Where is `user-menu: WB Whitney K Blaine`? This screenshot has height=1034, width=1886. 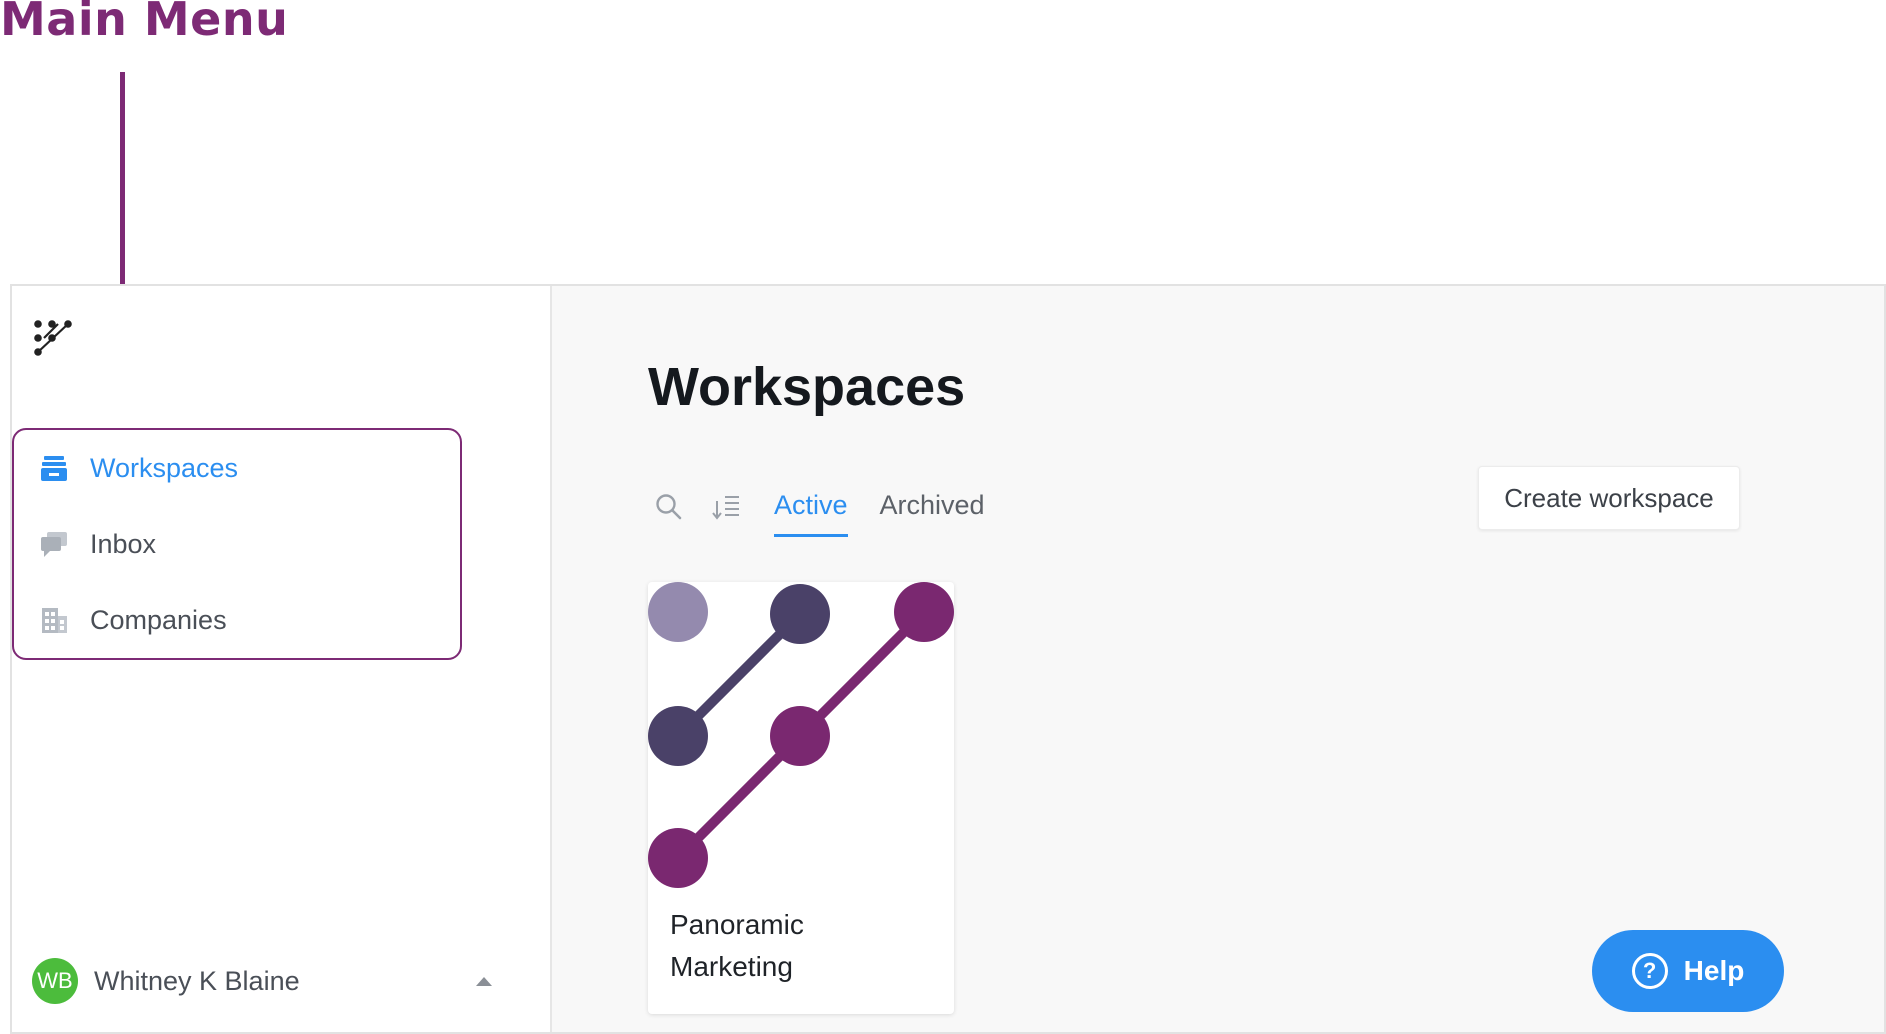 user-menu: WB Whitney K Blaine is located at coordinates (277, 981).